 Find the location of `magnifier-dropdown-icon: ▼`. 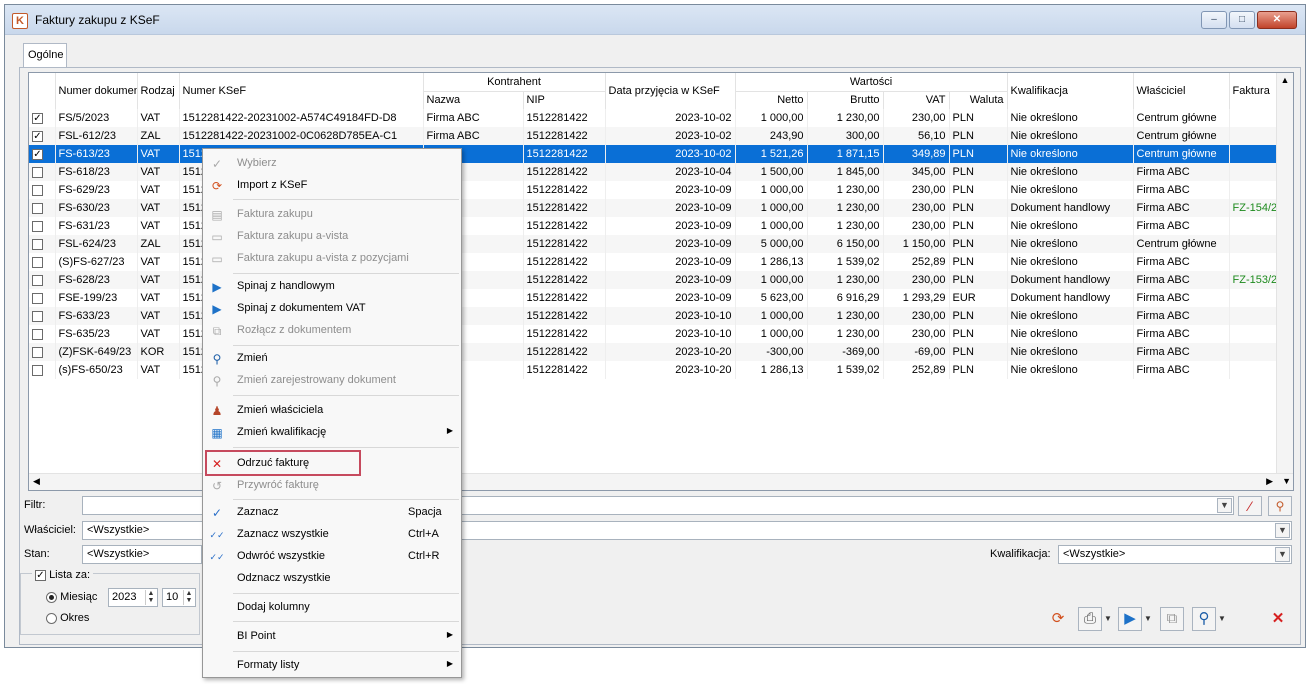

magnifier-dropdown-icon: ▼ is located at coordinates (1222, 619).